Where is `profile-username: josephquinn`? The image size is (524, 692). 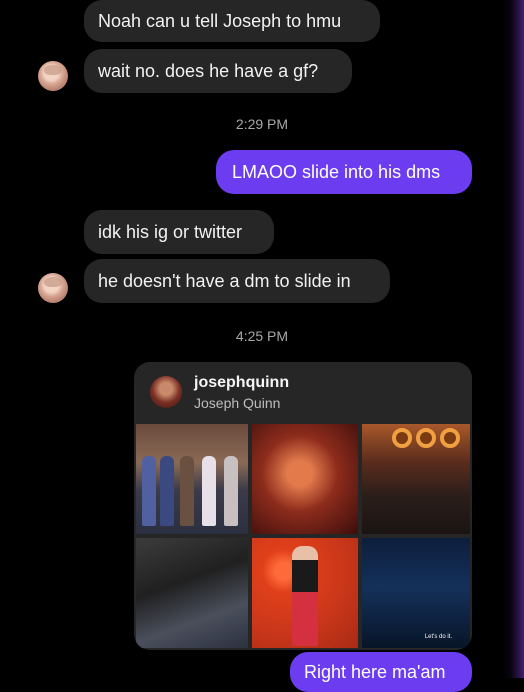
profile-username: josephquinn is located at coordinates (242, 382).